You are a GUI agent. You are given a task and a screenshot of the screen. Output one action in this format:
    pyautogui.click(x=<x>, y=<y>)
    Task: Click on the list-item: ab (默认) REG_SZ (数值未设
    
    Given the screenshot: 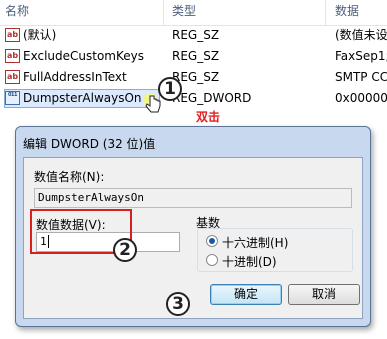 What is the action you would take?
    pyautogui.click(x=193, y=35)
    